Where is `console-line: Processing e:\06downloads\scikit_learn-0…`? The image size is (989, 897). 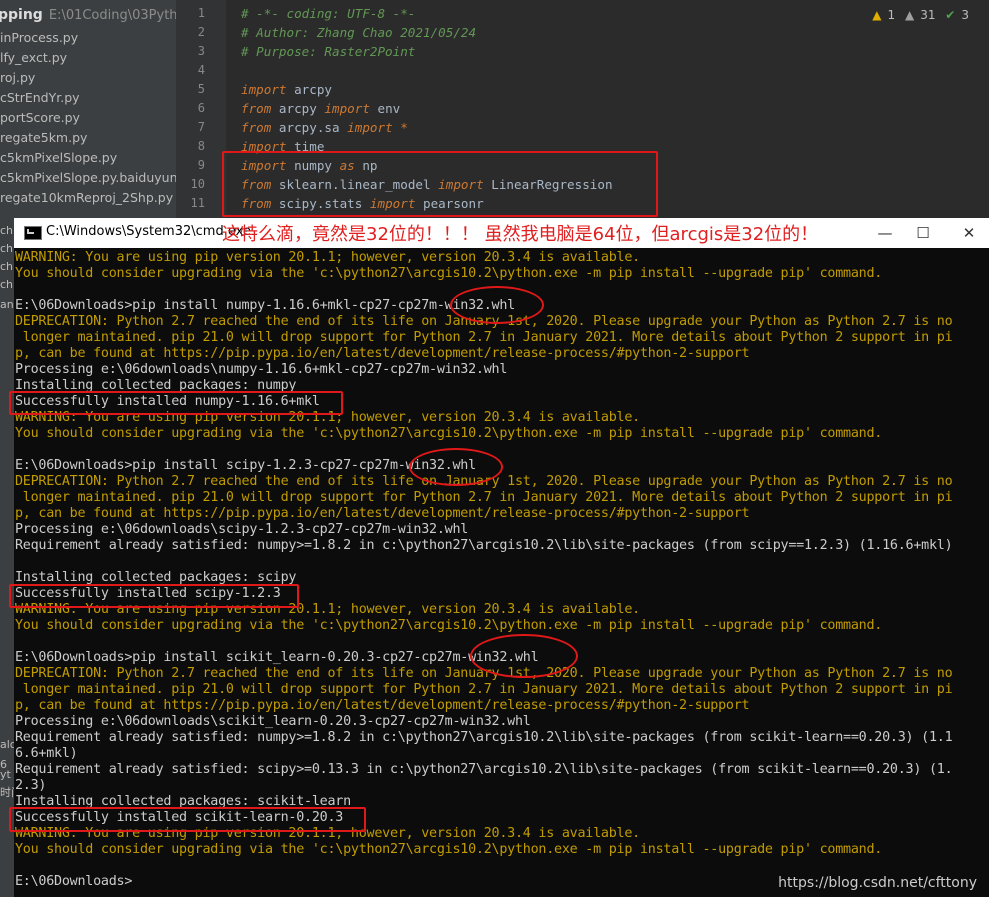
console-line: Processing e:\06downloads\scikit_learn-0… is located at coordinates (273, 721).